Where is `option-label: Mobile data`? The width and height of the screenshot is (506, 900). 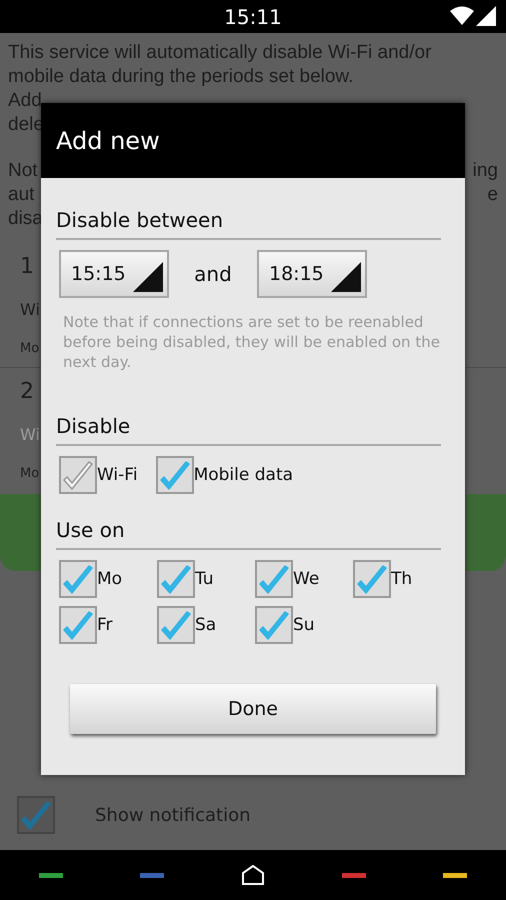 option-label: Mobile data is located at coordinates (244, 475).